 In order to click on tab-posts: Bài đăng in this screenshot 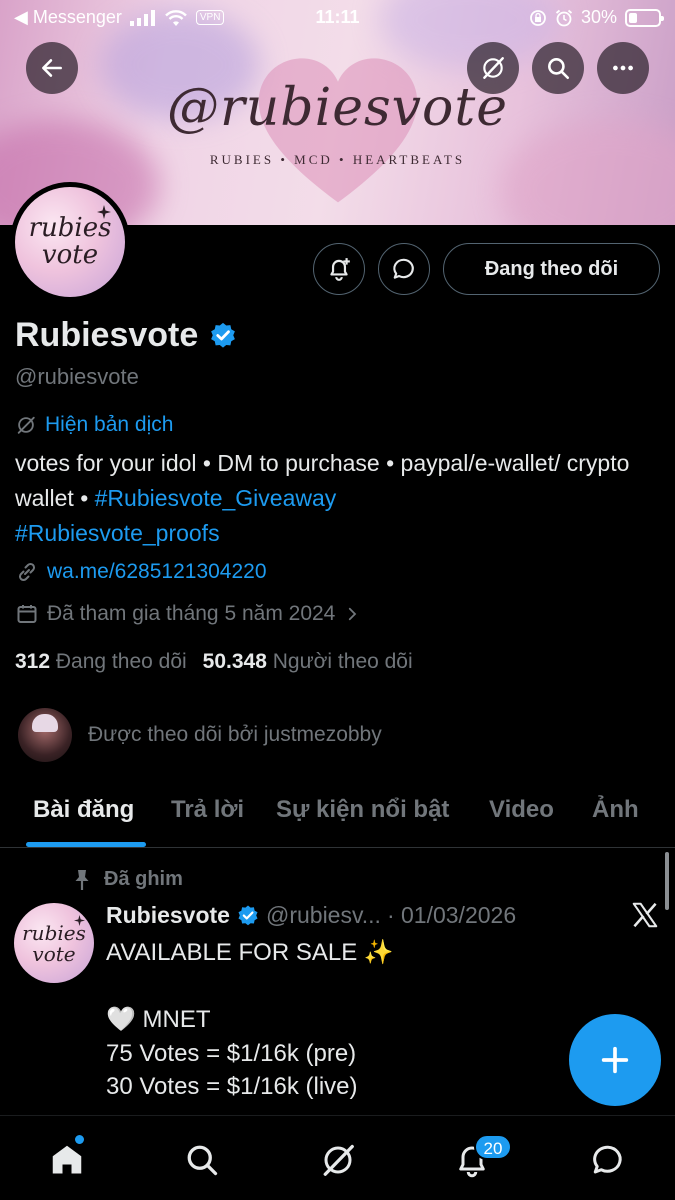, I will do `click(83, 810)`.